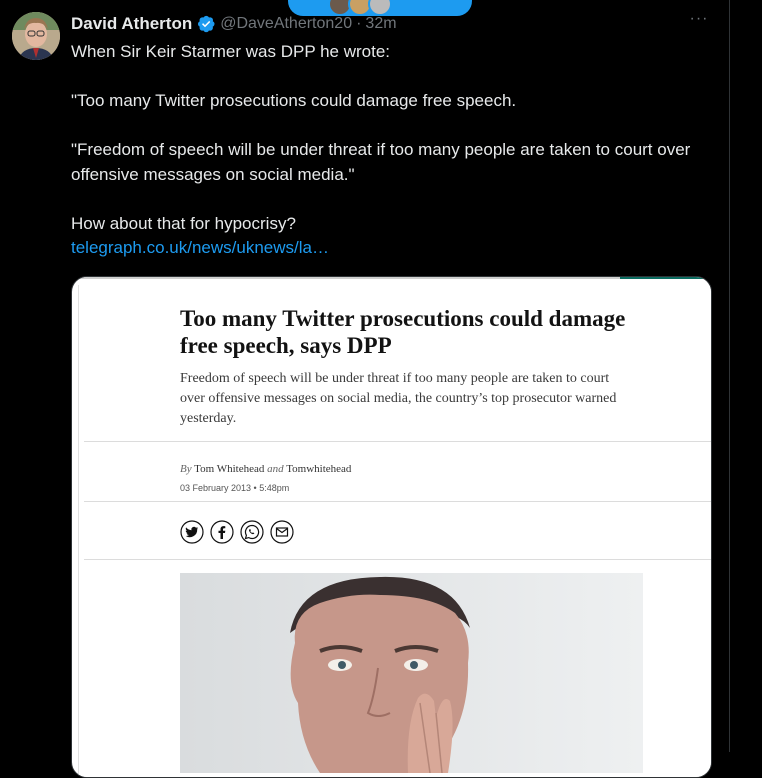 This screenshot has height=778, width=762. I want to click on arrow-up-icon: ↑, so click(309, 1).